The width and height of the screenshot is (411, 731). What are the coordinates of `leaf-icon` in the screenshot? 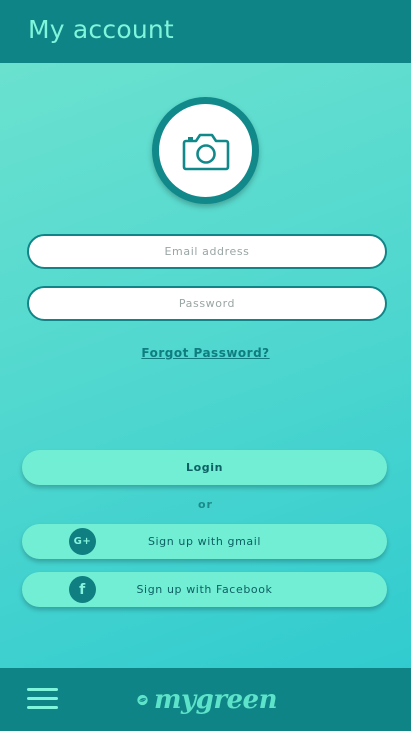 It's located at (142, 700).